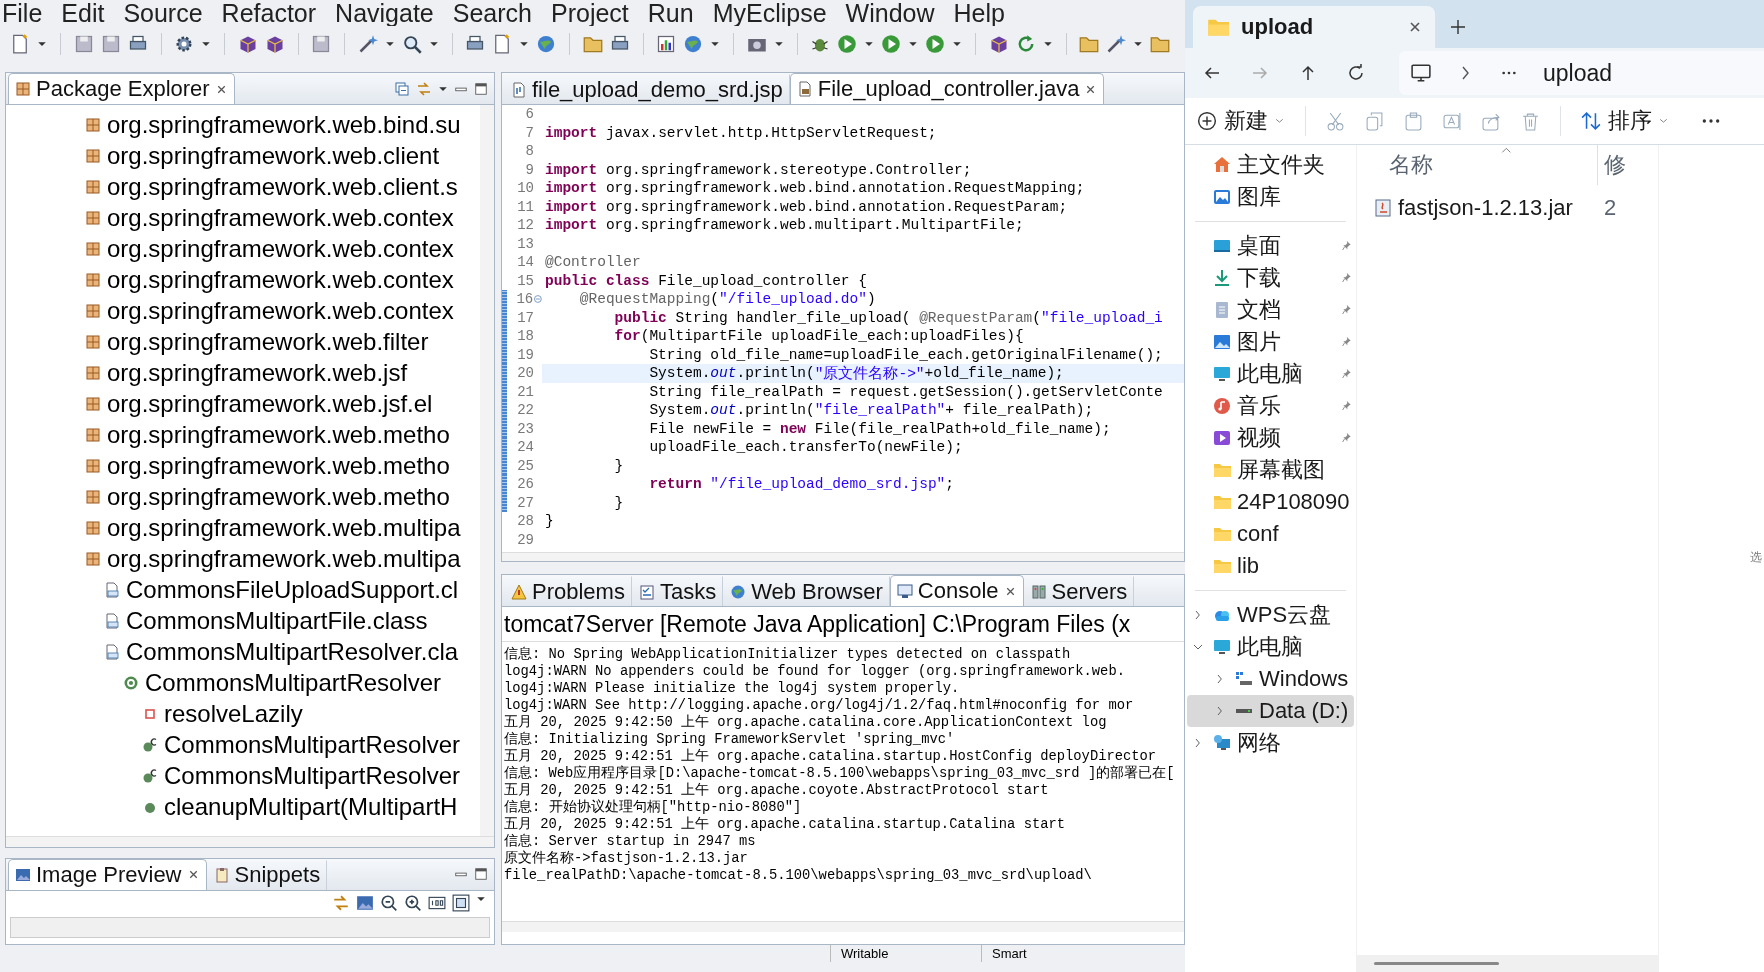  Describe the element at coordinates (1241, 121) in the screenshot. I see `command-button: 新建` at that location.